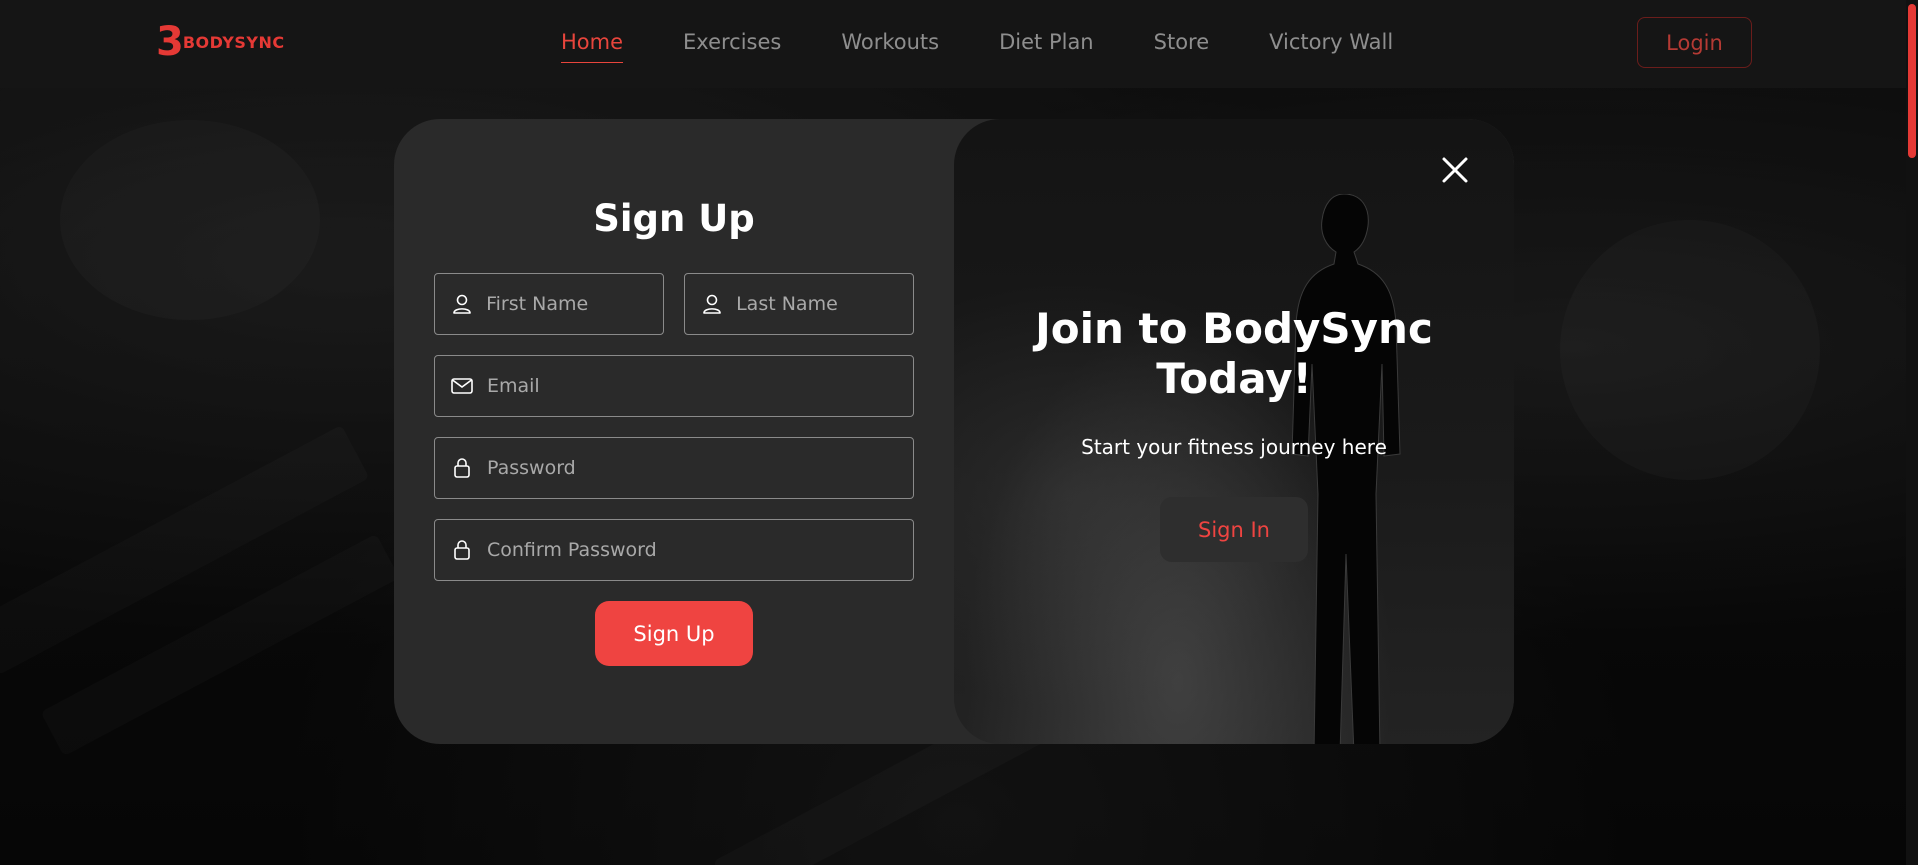  Describe the element at coordinates (674, 218) in the screenshot. I see `signup-title: Sign Up` at that location.